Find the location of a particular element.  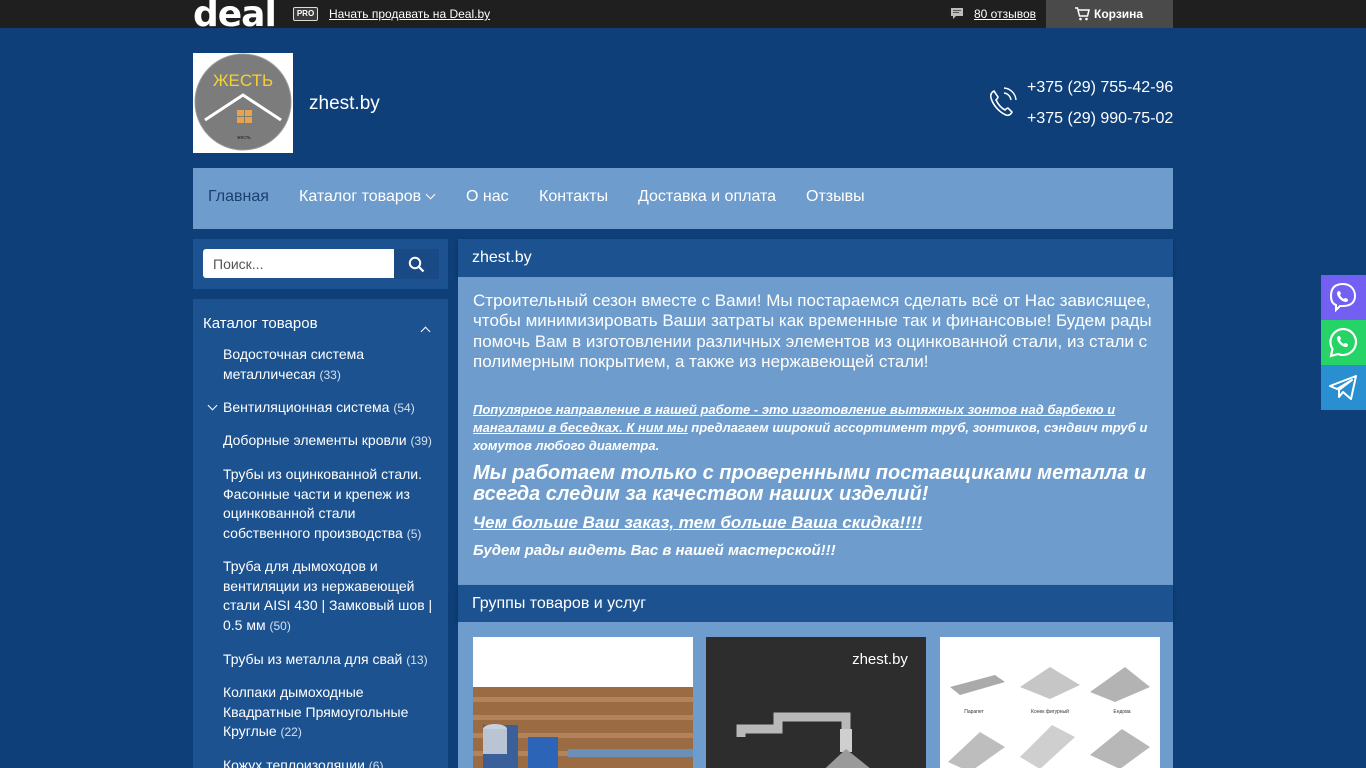

whatsapp-button is located at coordinates (1343, 342).